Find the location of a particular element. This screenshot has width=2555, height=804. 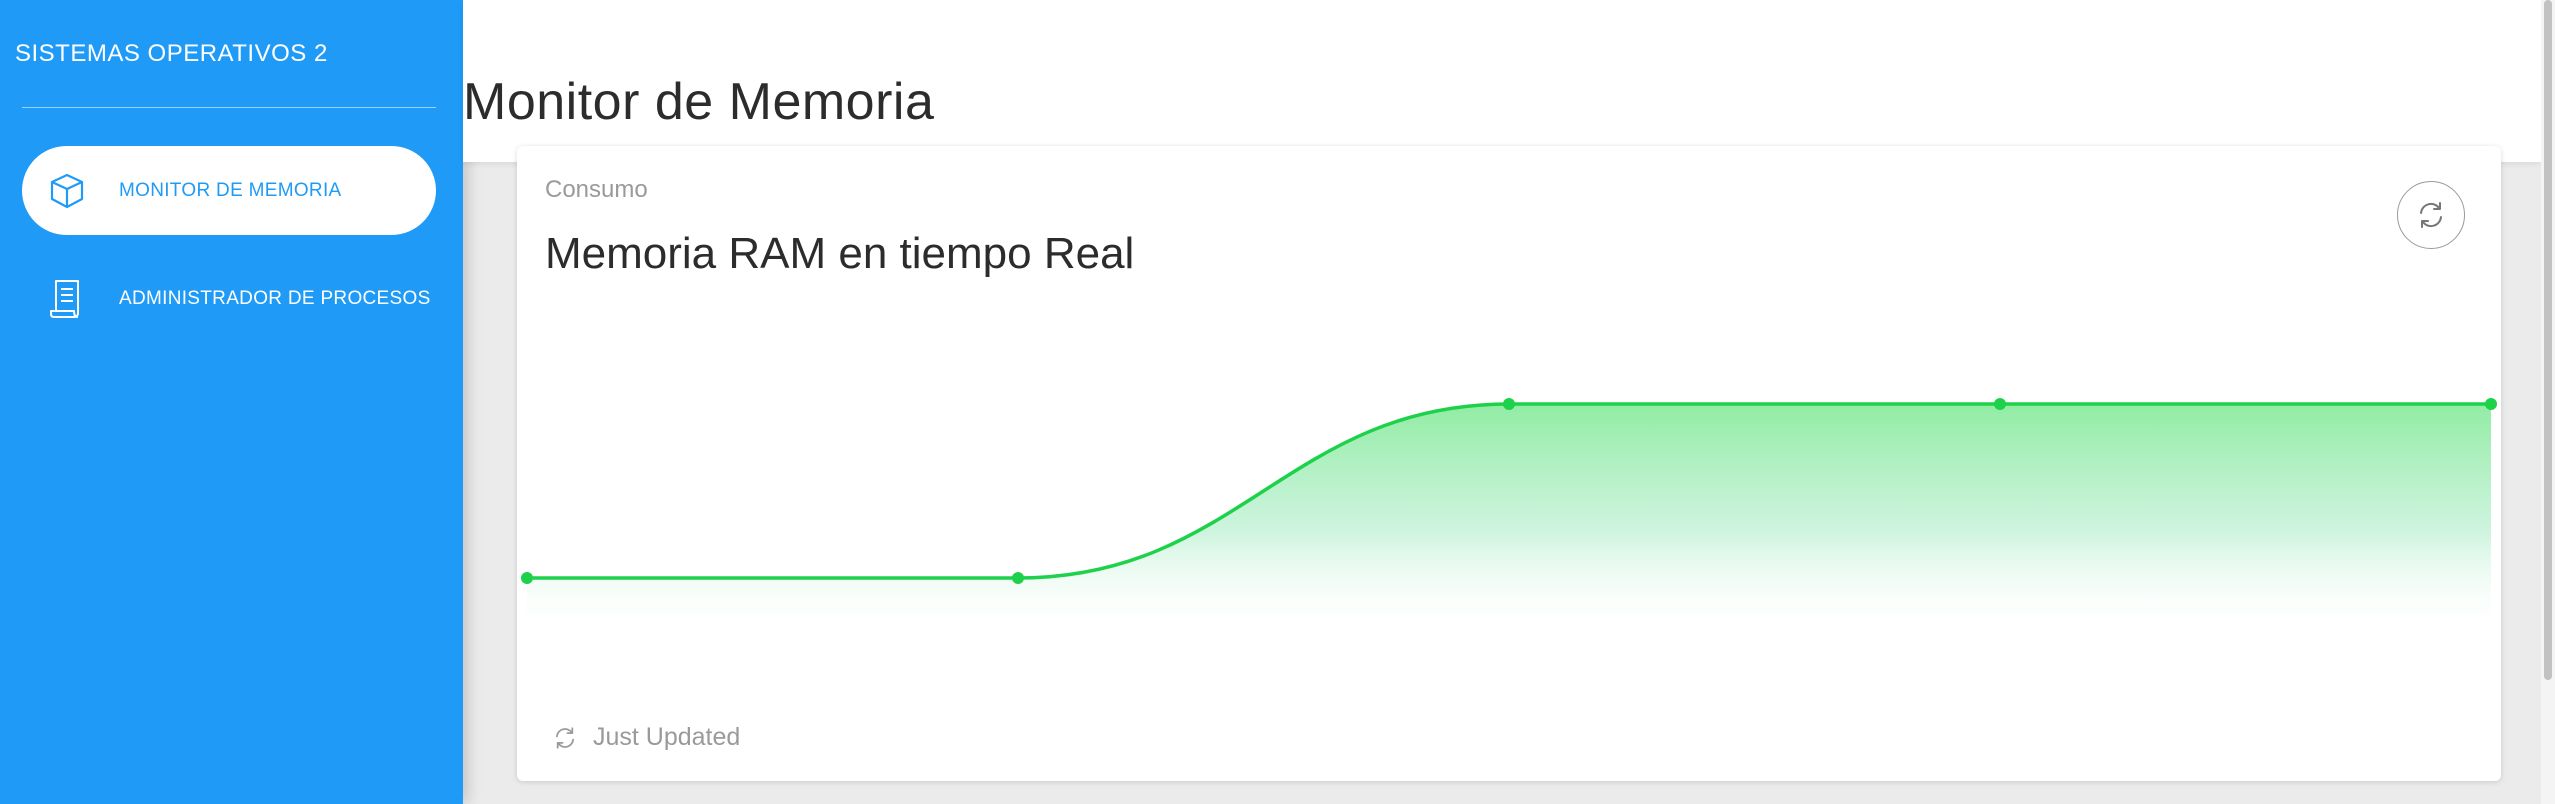

sidebar-divider is located at coordinates (229, 107).